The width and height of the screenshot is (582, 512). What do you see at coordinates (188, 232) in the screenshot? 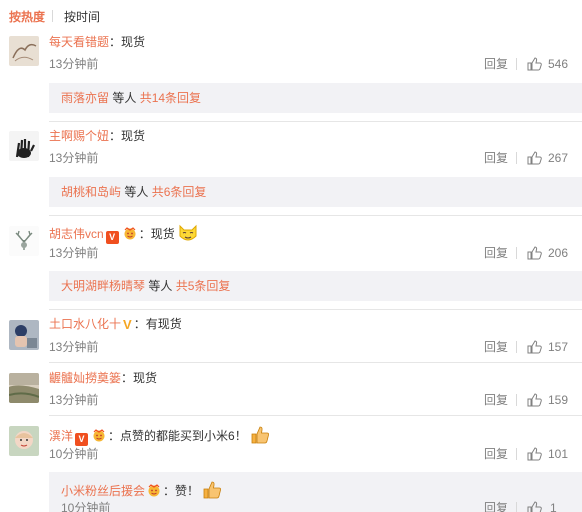
I see `cat-emoji-icon` at bounding box center [188, 232].